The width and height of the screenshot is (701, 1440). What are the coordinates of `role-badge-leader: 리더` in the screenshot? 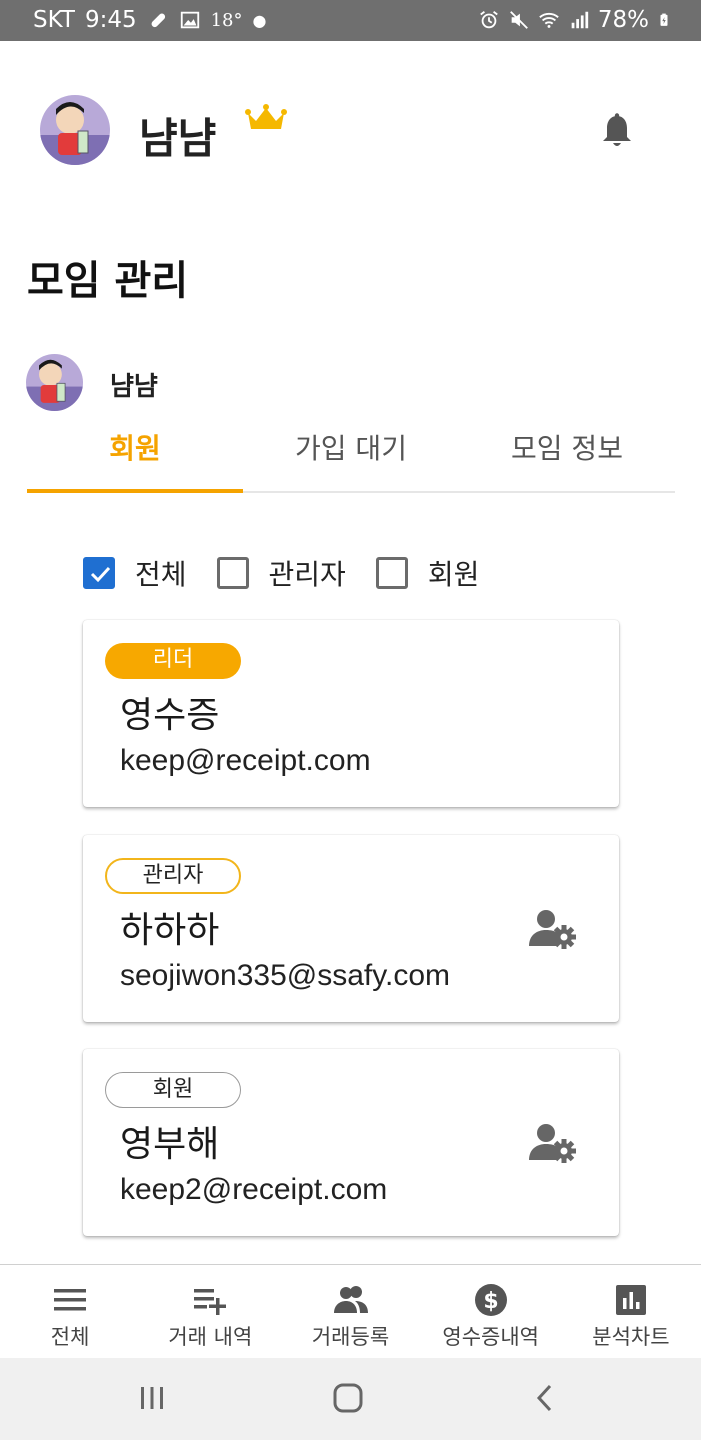 It's located at (173, 661).